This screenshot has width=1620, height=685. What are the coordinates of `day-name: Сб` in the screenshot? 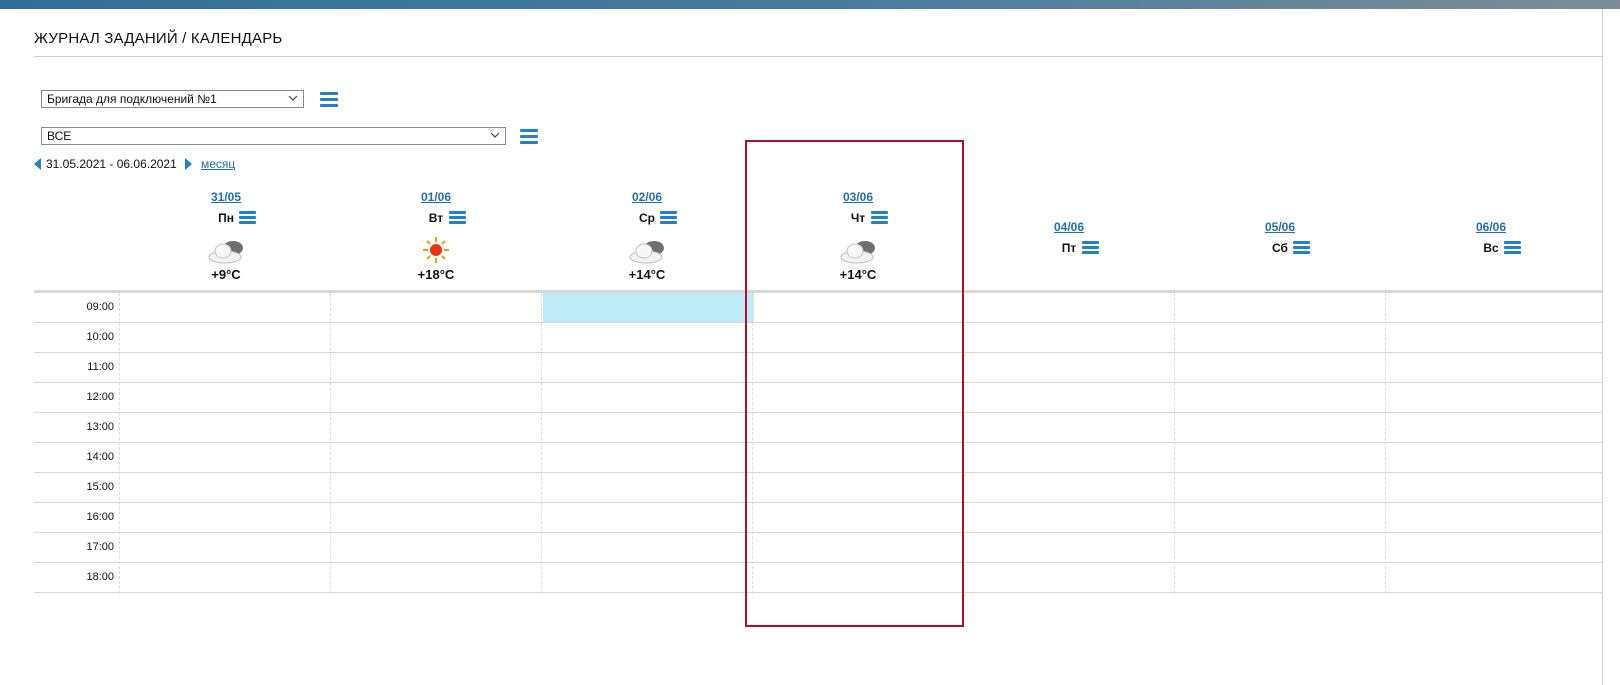 It's located at (1280, 248).